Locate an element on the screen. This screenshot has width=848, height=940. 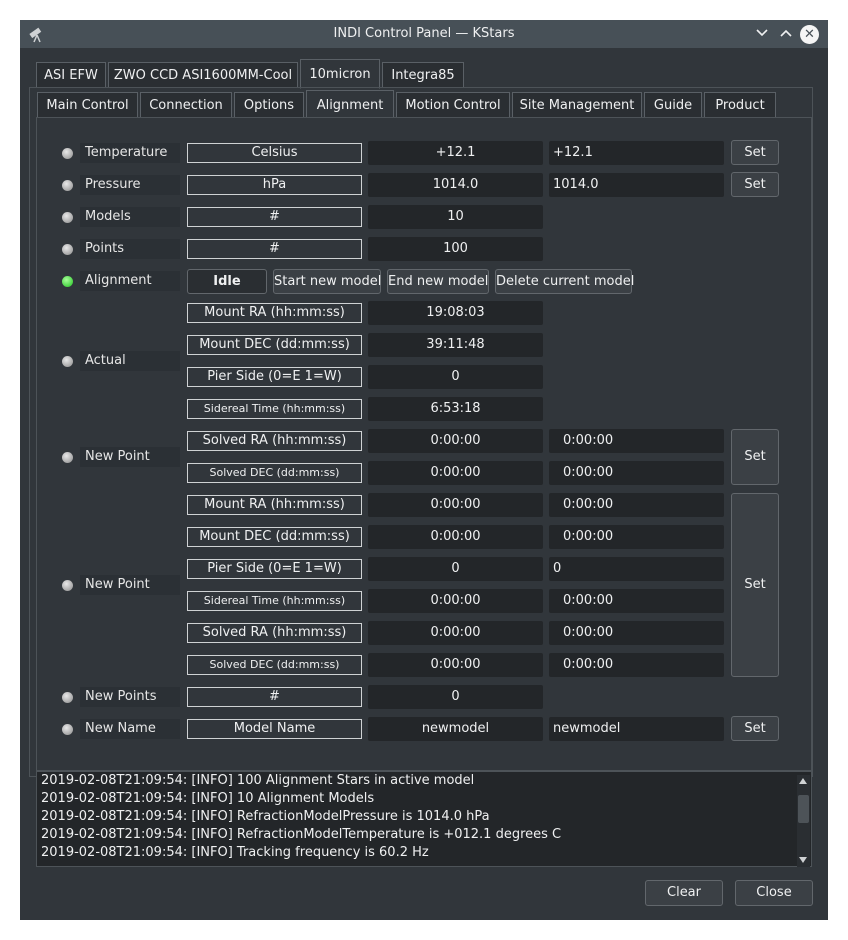
tab-guide: Guide is located at coordinates (673, 105).